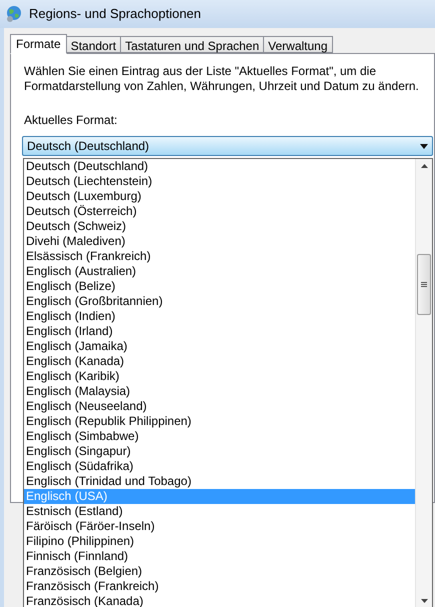 This screenshot has height=607, width=435. Describe the element at coordinates (219, 436) in the screenshot. I see `list-item: Englisch (Simbabwe)` at that location.